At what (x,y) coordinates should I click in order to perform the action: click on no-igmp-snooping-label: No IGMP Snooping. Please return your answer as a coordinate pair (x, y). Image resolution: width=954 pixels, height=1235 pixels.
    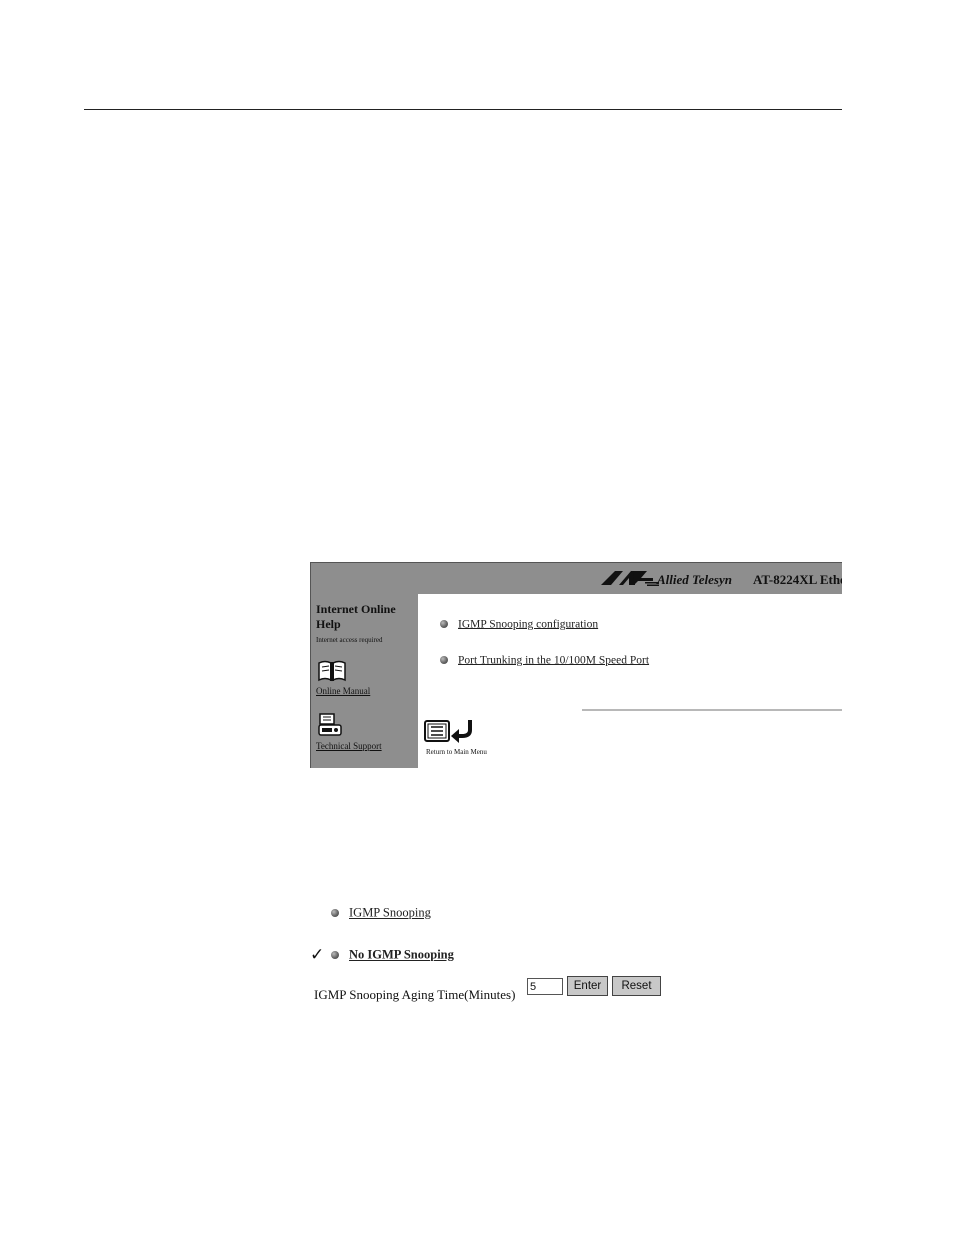
    Looking at the image, I should click on (401, 954).